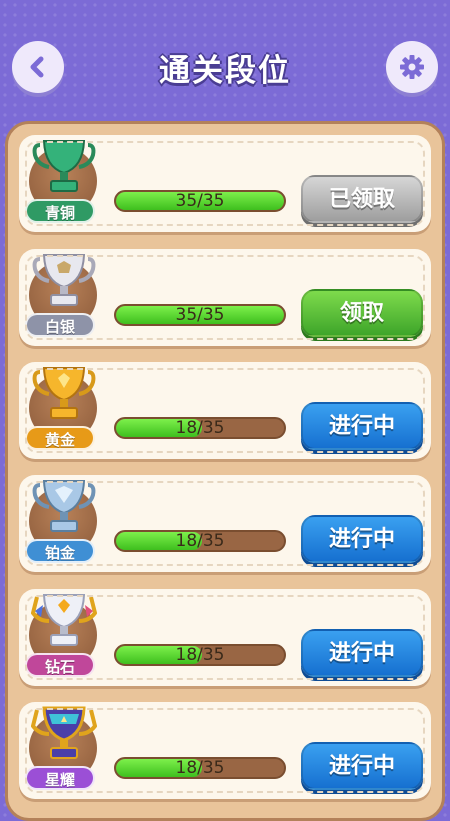  Describe the element at coordinates (362, 313) in the screenshot. I see `claim-button: 领取` at that location.